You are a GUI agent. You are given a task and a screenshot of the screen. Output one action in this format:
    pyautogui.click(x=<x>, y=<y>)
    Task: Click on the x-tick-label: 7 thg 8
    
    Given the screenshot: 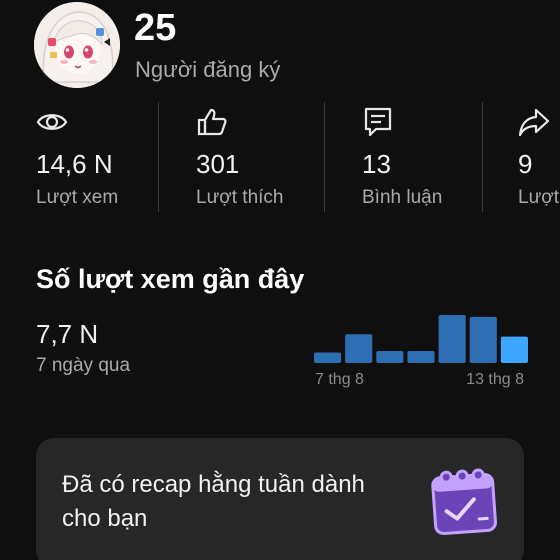 What is the action you would take?
    pyautogui.click(x=339, y=379)
    